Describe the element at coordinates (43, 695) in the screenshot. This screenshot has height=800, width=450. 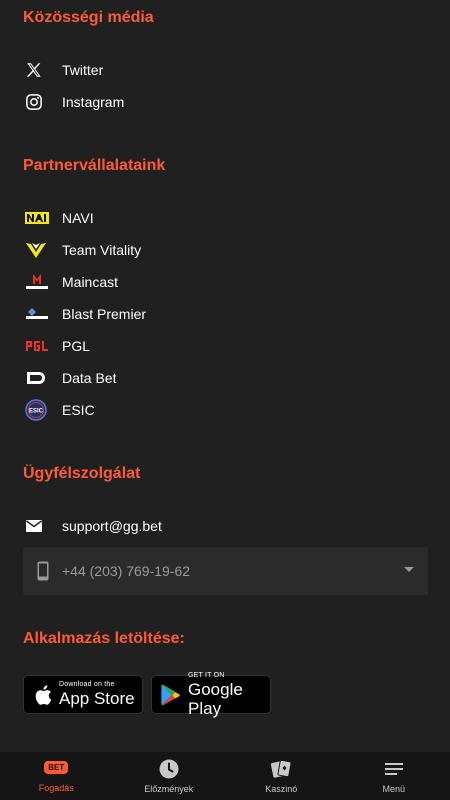
I see `apple-icon` at that location.